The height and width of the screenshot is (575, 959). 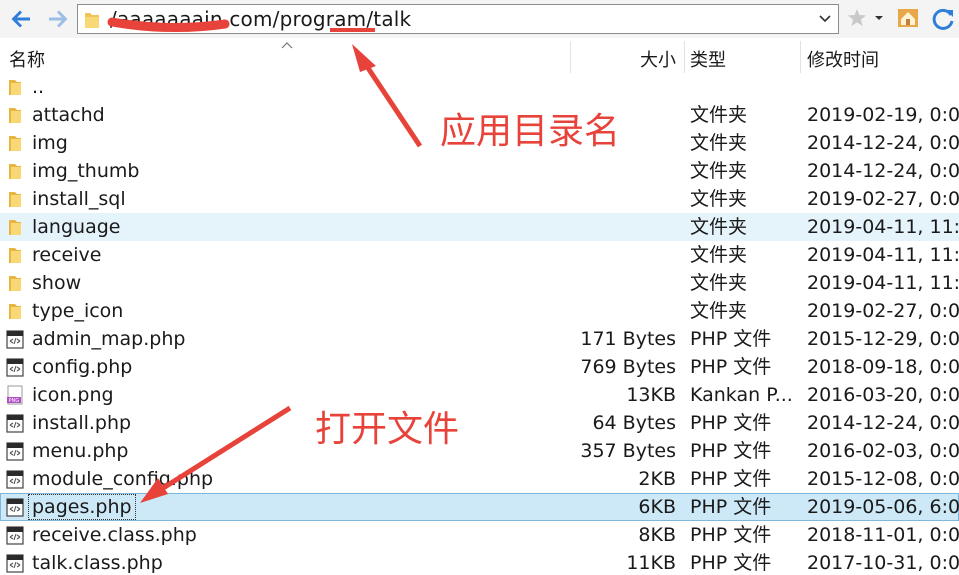 I want to click on annotation-arrow-app-dir, so click(x=387, y=96).